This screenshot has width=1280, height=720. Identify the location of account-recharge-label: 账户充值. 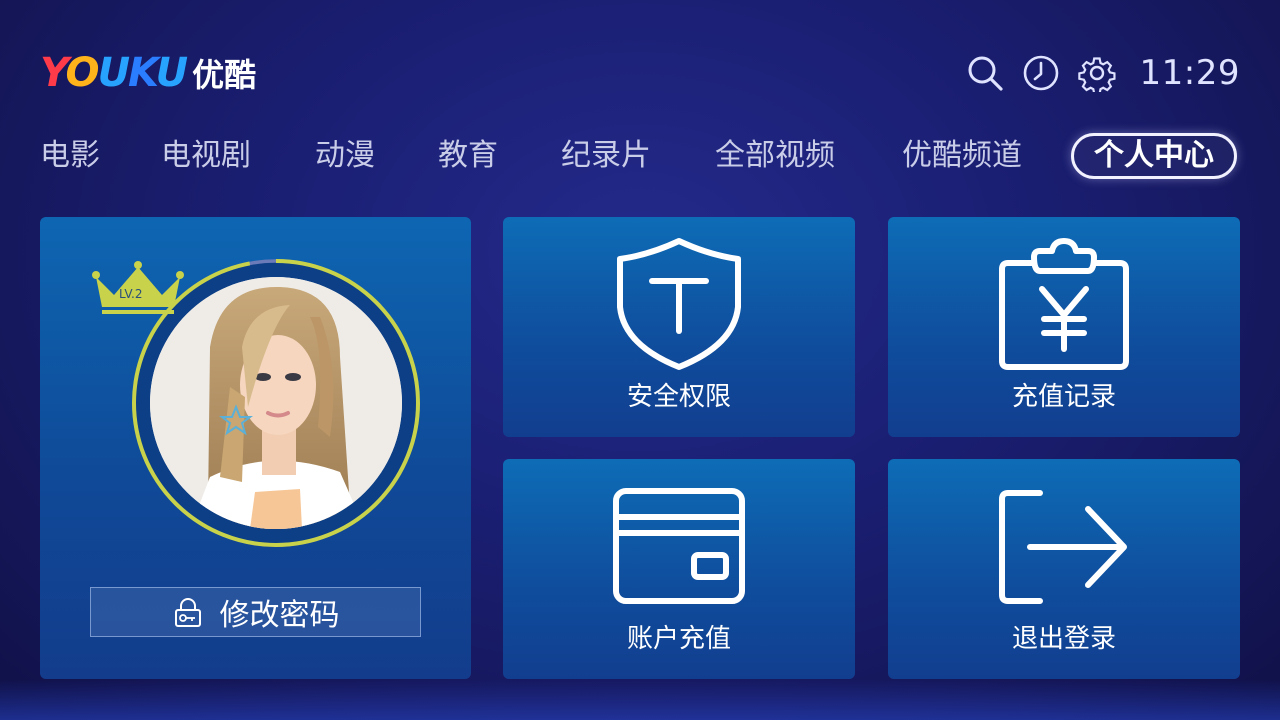
(678, 639).